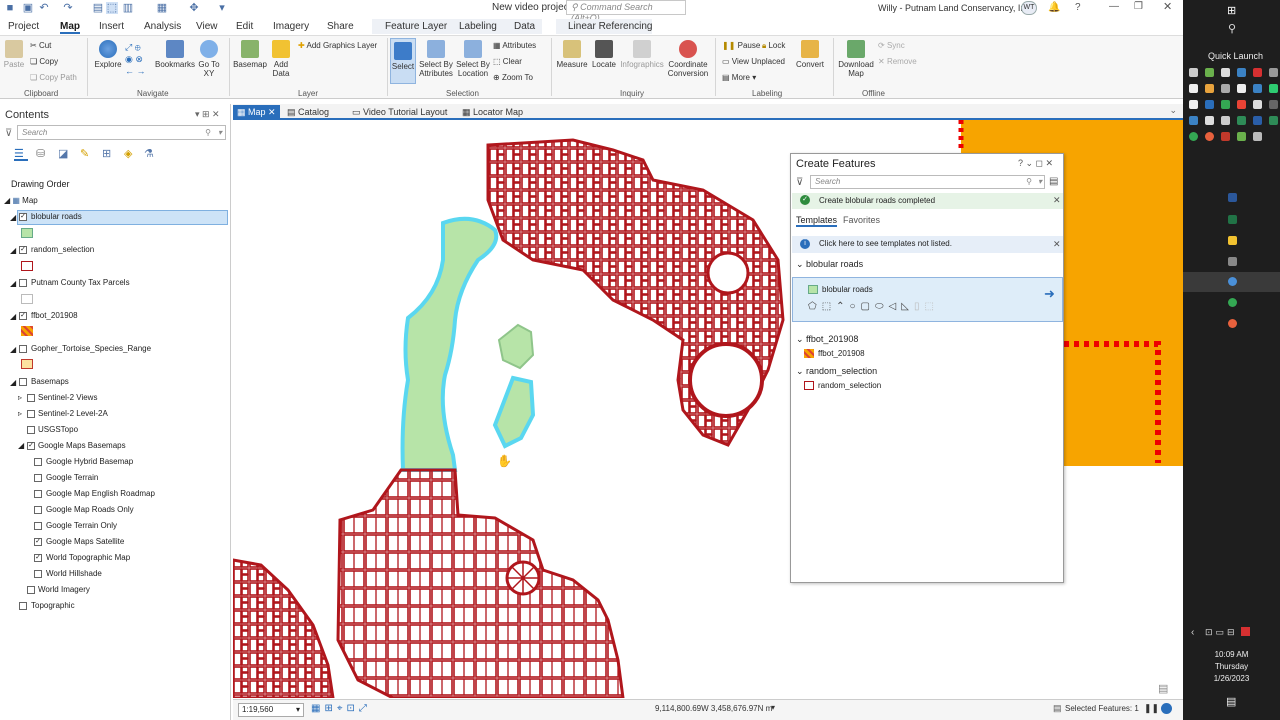 The height and width of the screenshot is (720, 1280). I want to click on symbol-swatch-random-selection, so click(27, 266).